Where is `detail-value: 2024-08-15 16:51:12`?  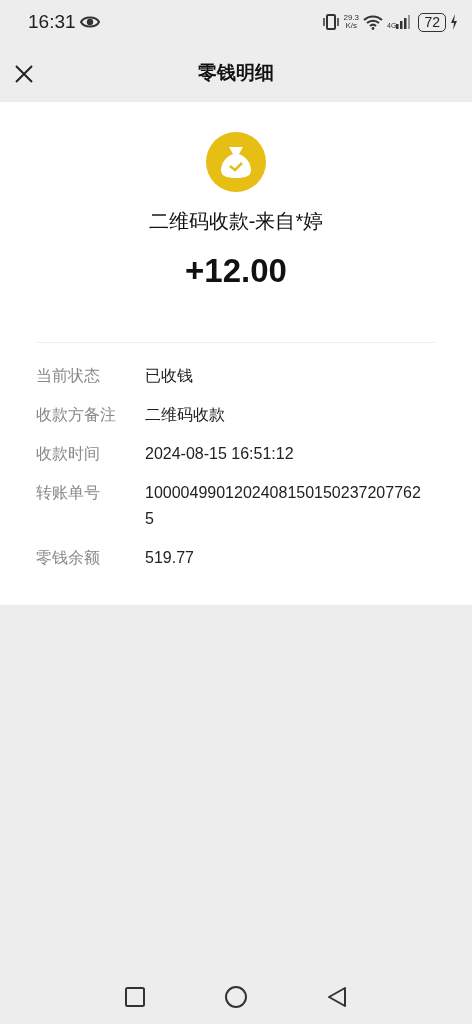 detail-value: 2024-08-15 16:51:12 is located at coordinates (220, 453).